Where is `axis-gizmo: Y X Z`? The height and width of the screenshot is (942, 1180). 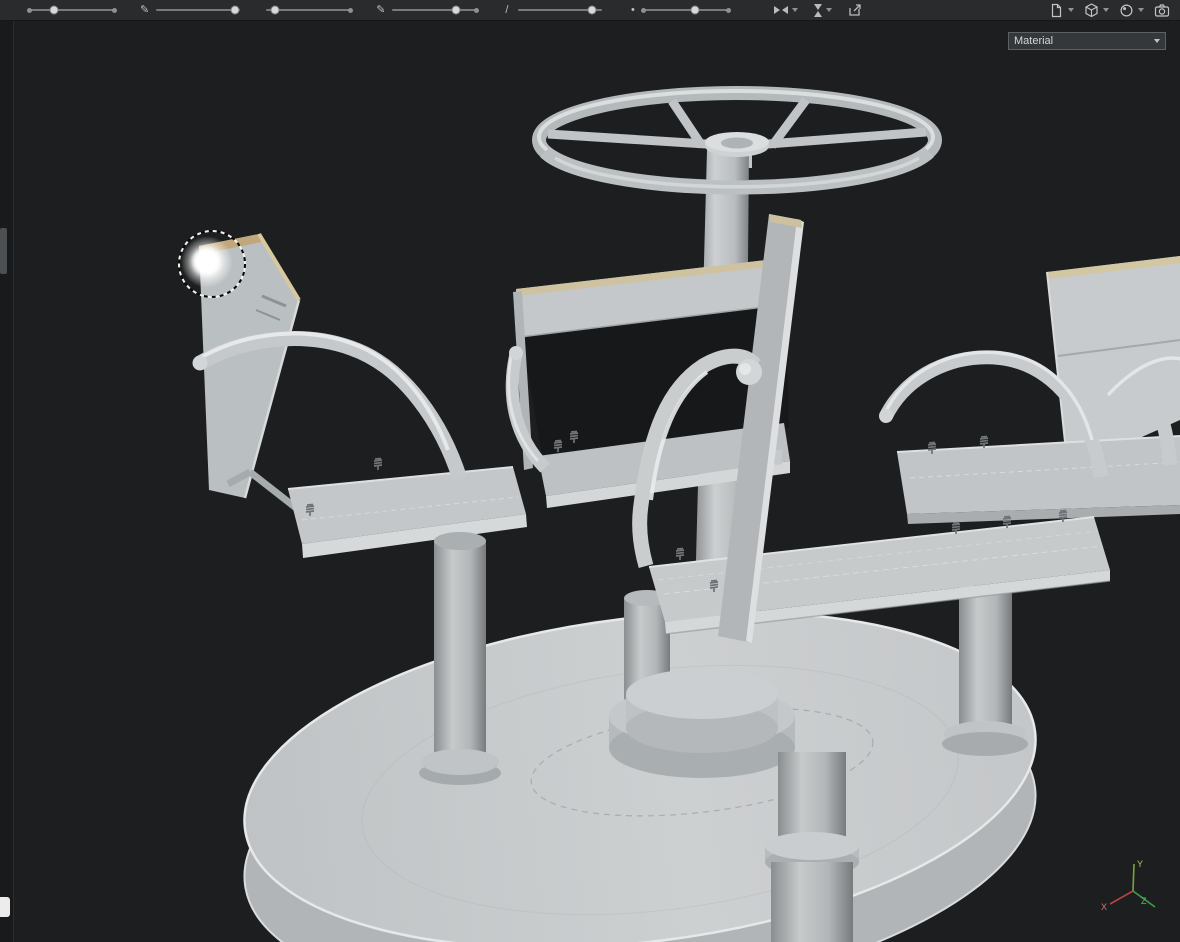 axis-gizmo: Y X Z is located at coordinates (1132, 886).